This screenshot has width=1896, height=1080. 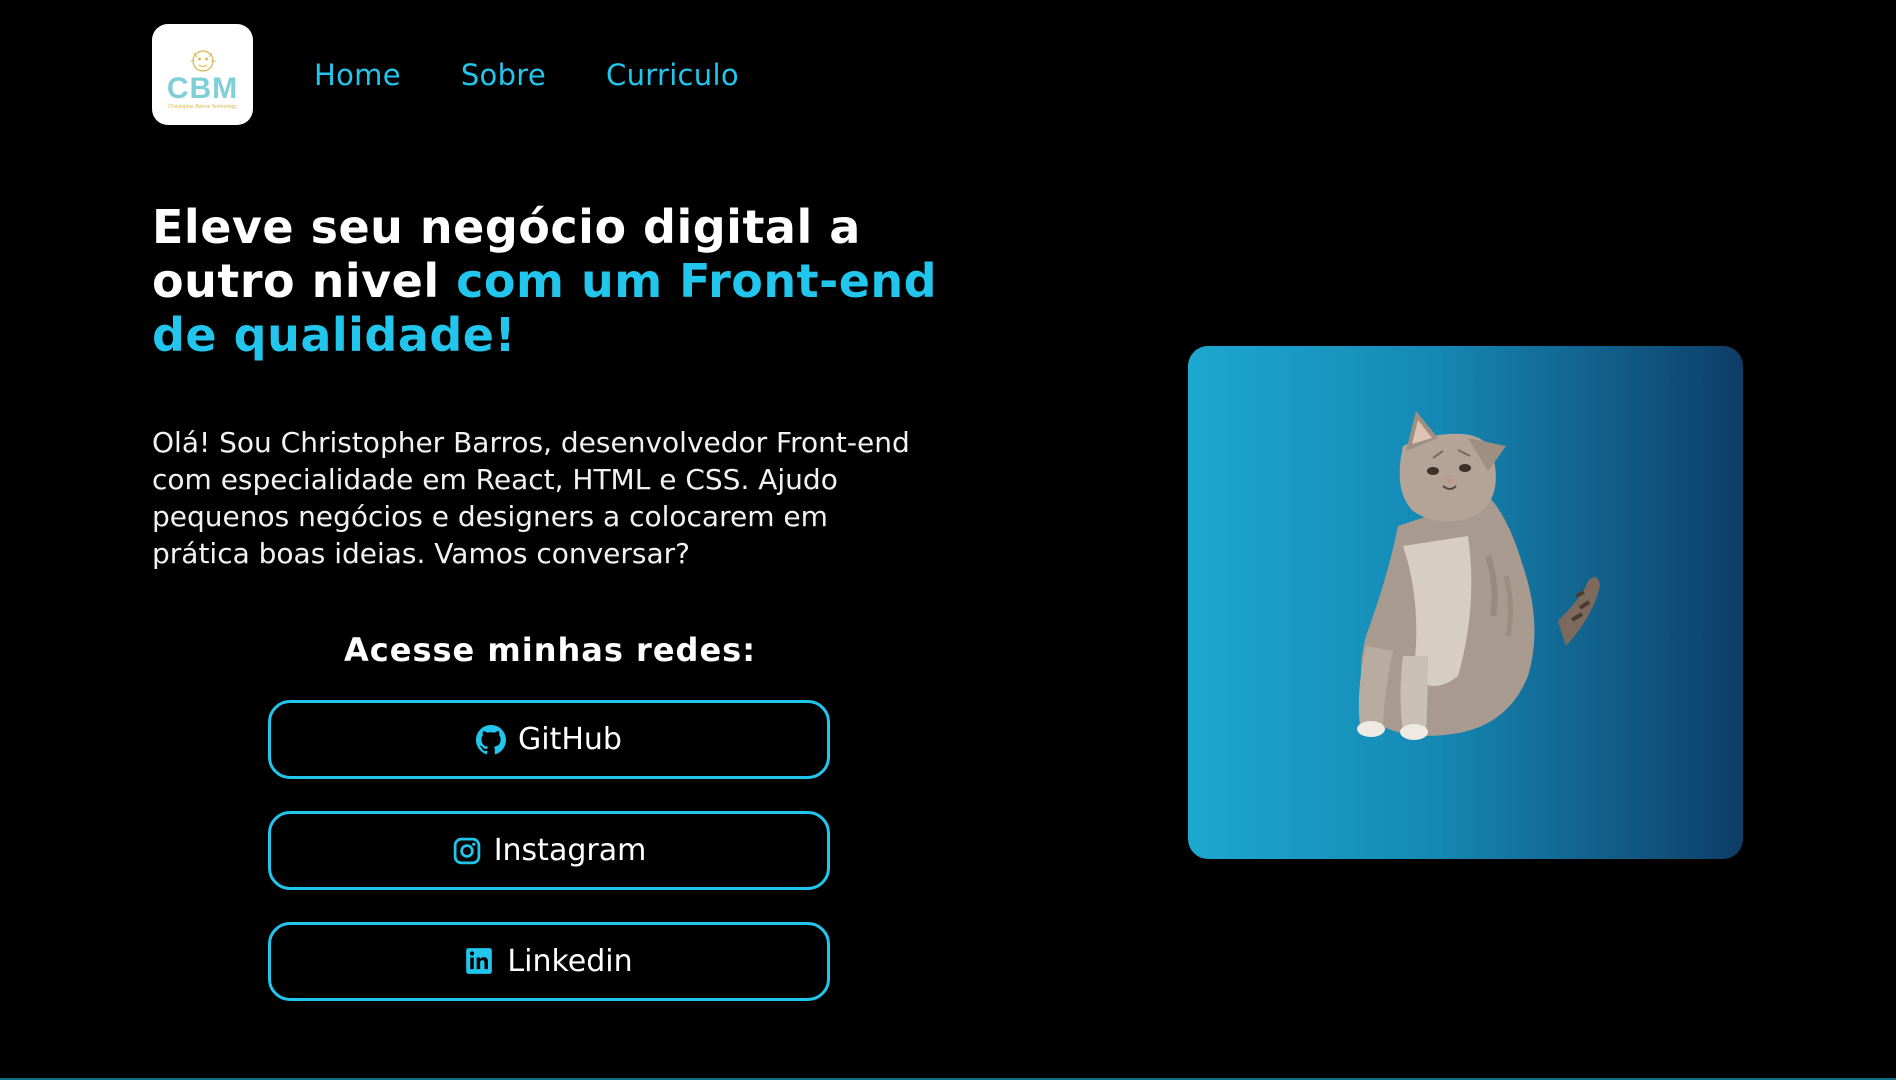 What do you see at coordinates (672, 75) in the screenshot?
I see `nav-curriculo: Curriculo` at bounding box center [672, 75].